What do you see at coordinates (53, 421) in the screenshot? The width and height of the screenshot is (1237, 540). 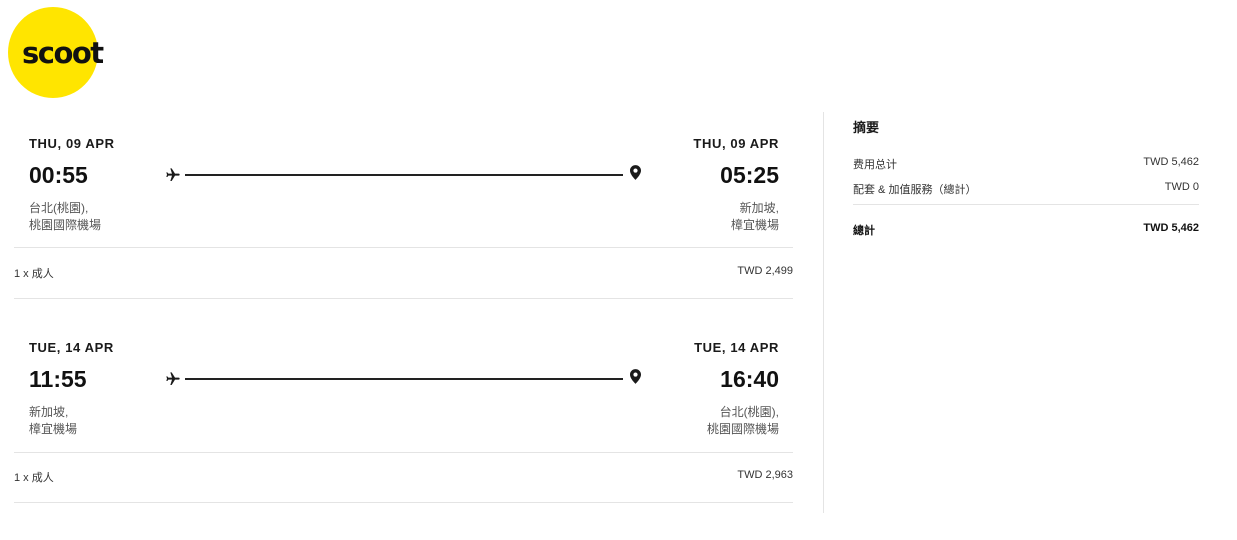 I see `departure-location: 新加坡, 樟宜機場` at bounding box center [53, 421].